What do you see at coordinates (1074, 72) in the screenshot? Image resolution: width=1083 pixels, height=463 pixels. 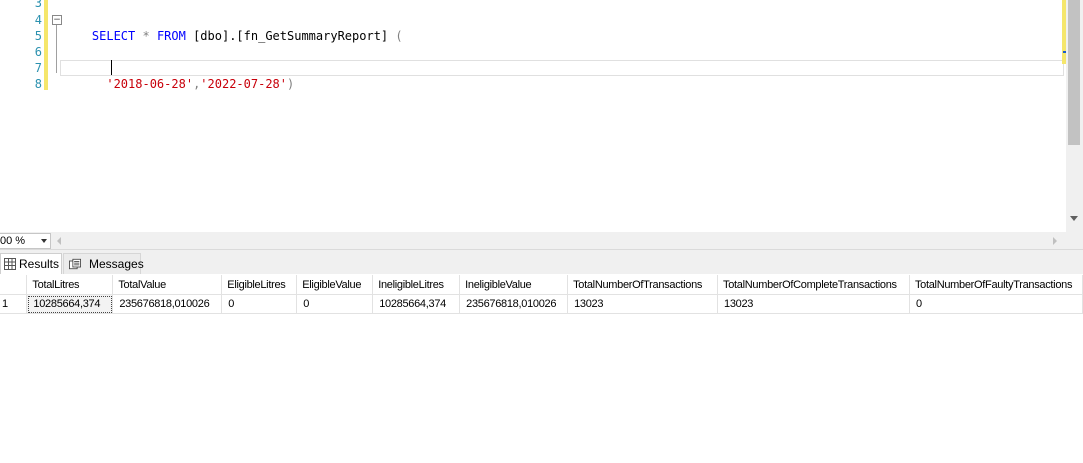 I see `scrollbar-thumb` at bounding box center [1074, 72].